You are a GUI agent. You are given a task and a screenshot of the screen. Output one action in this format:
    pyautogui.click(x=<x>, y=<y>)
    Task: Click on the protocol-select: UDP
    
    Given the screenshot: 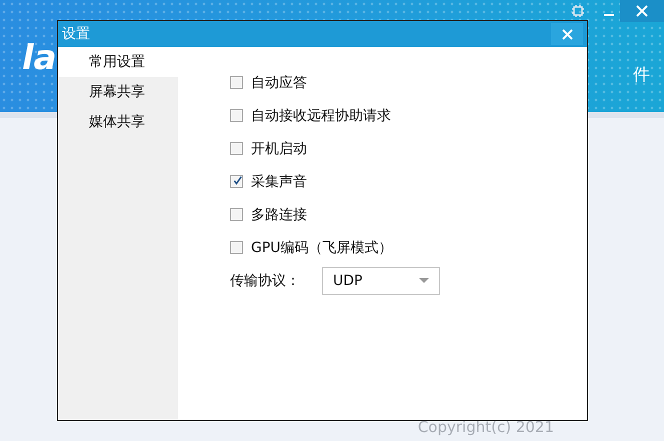 What is the action you would take?
    pyautogui.click(x=381, y=280)
    